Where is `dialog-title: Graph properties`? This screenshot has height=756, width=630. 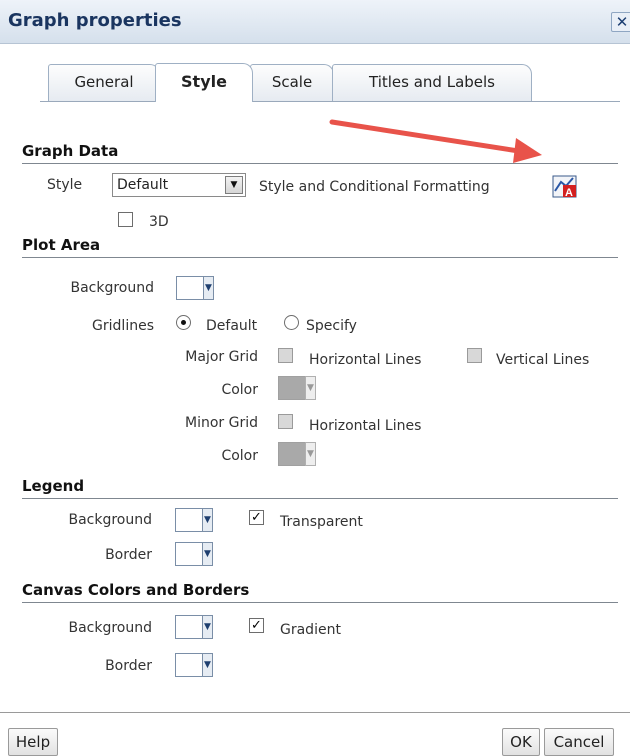 dialog-title: Graph properties is located at coordinates (95, 20).